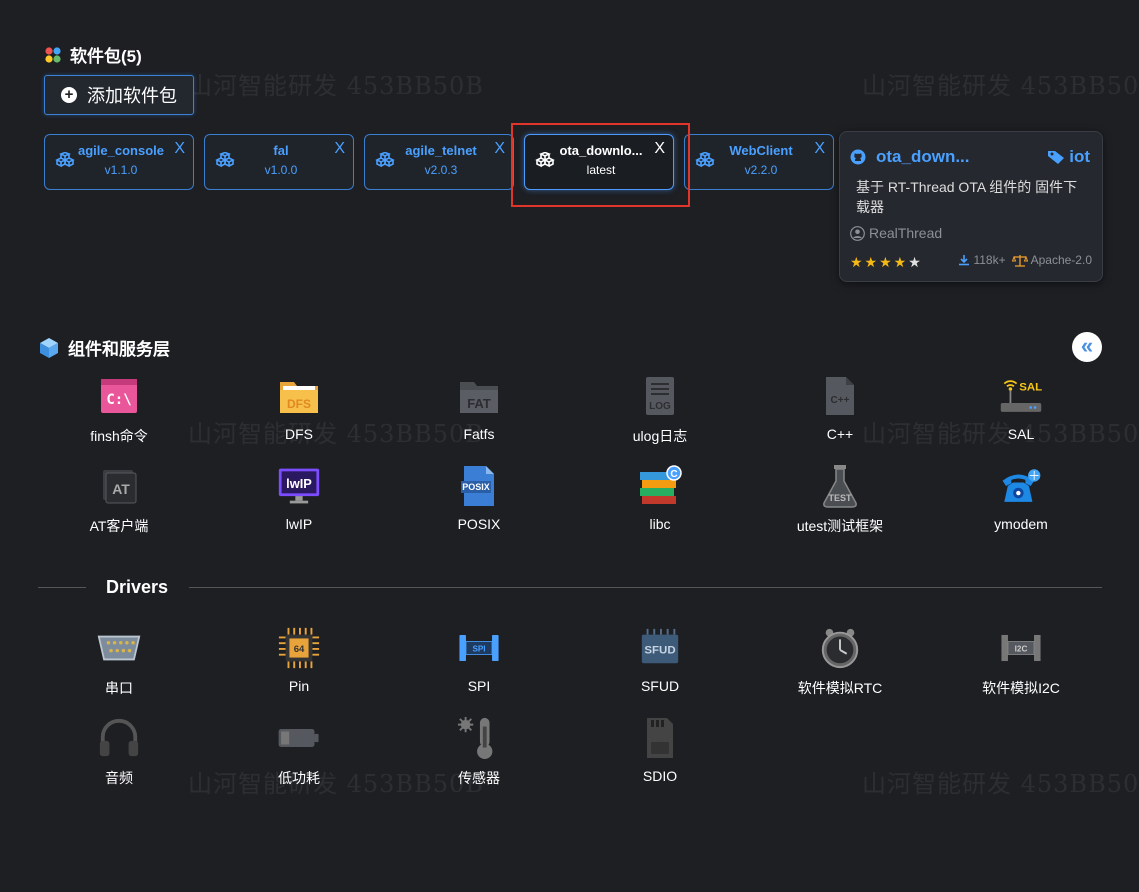 The height and width of the screenshot is (892, 1139). What do you see at coordinates (761, 150) in the screenshot?
I see `package-name: WebClient` at bounding box center [761, 150].